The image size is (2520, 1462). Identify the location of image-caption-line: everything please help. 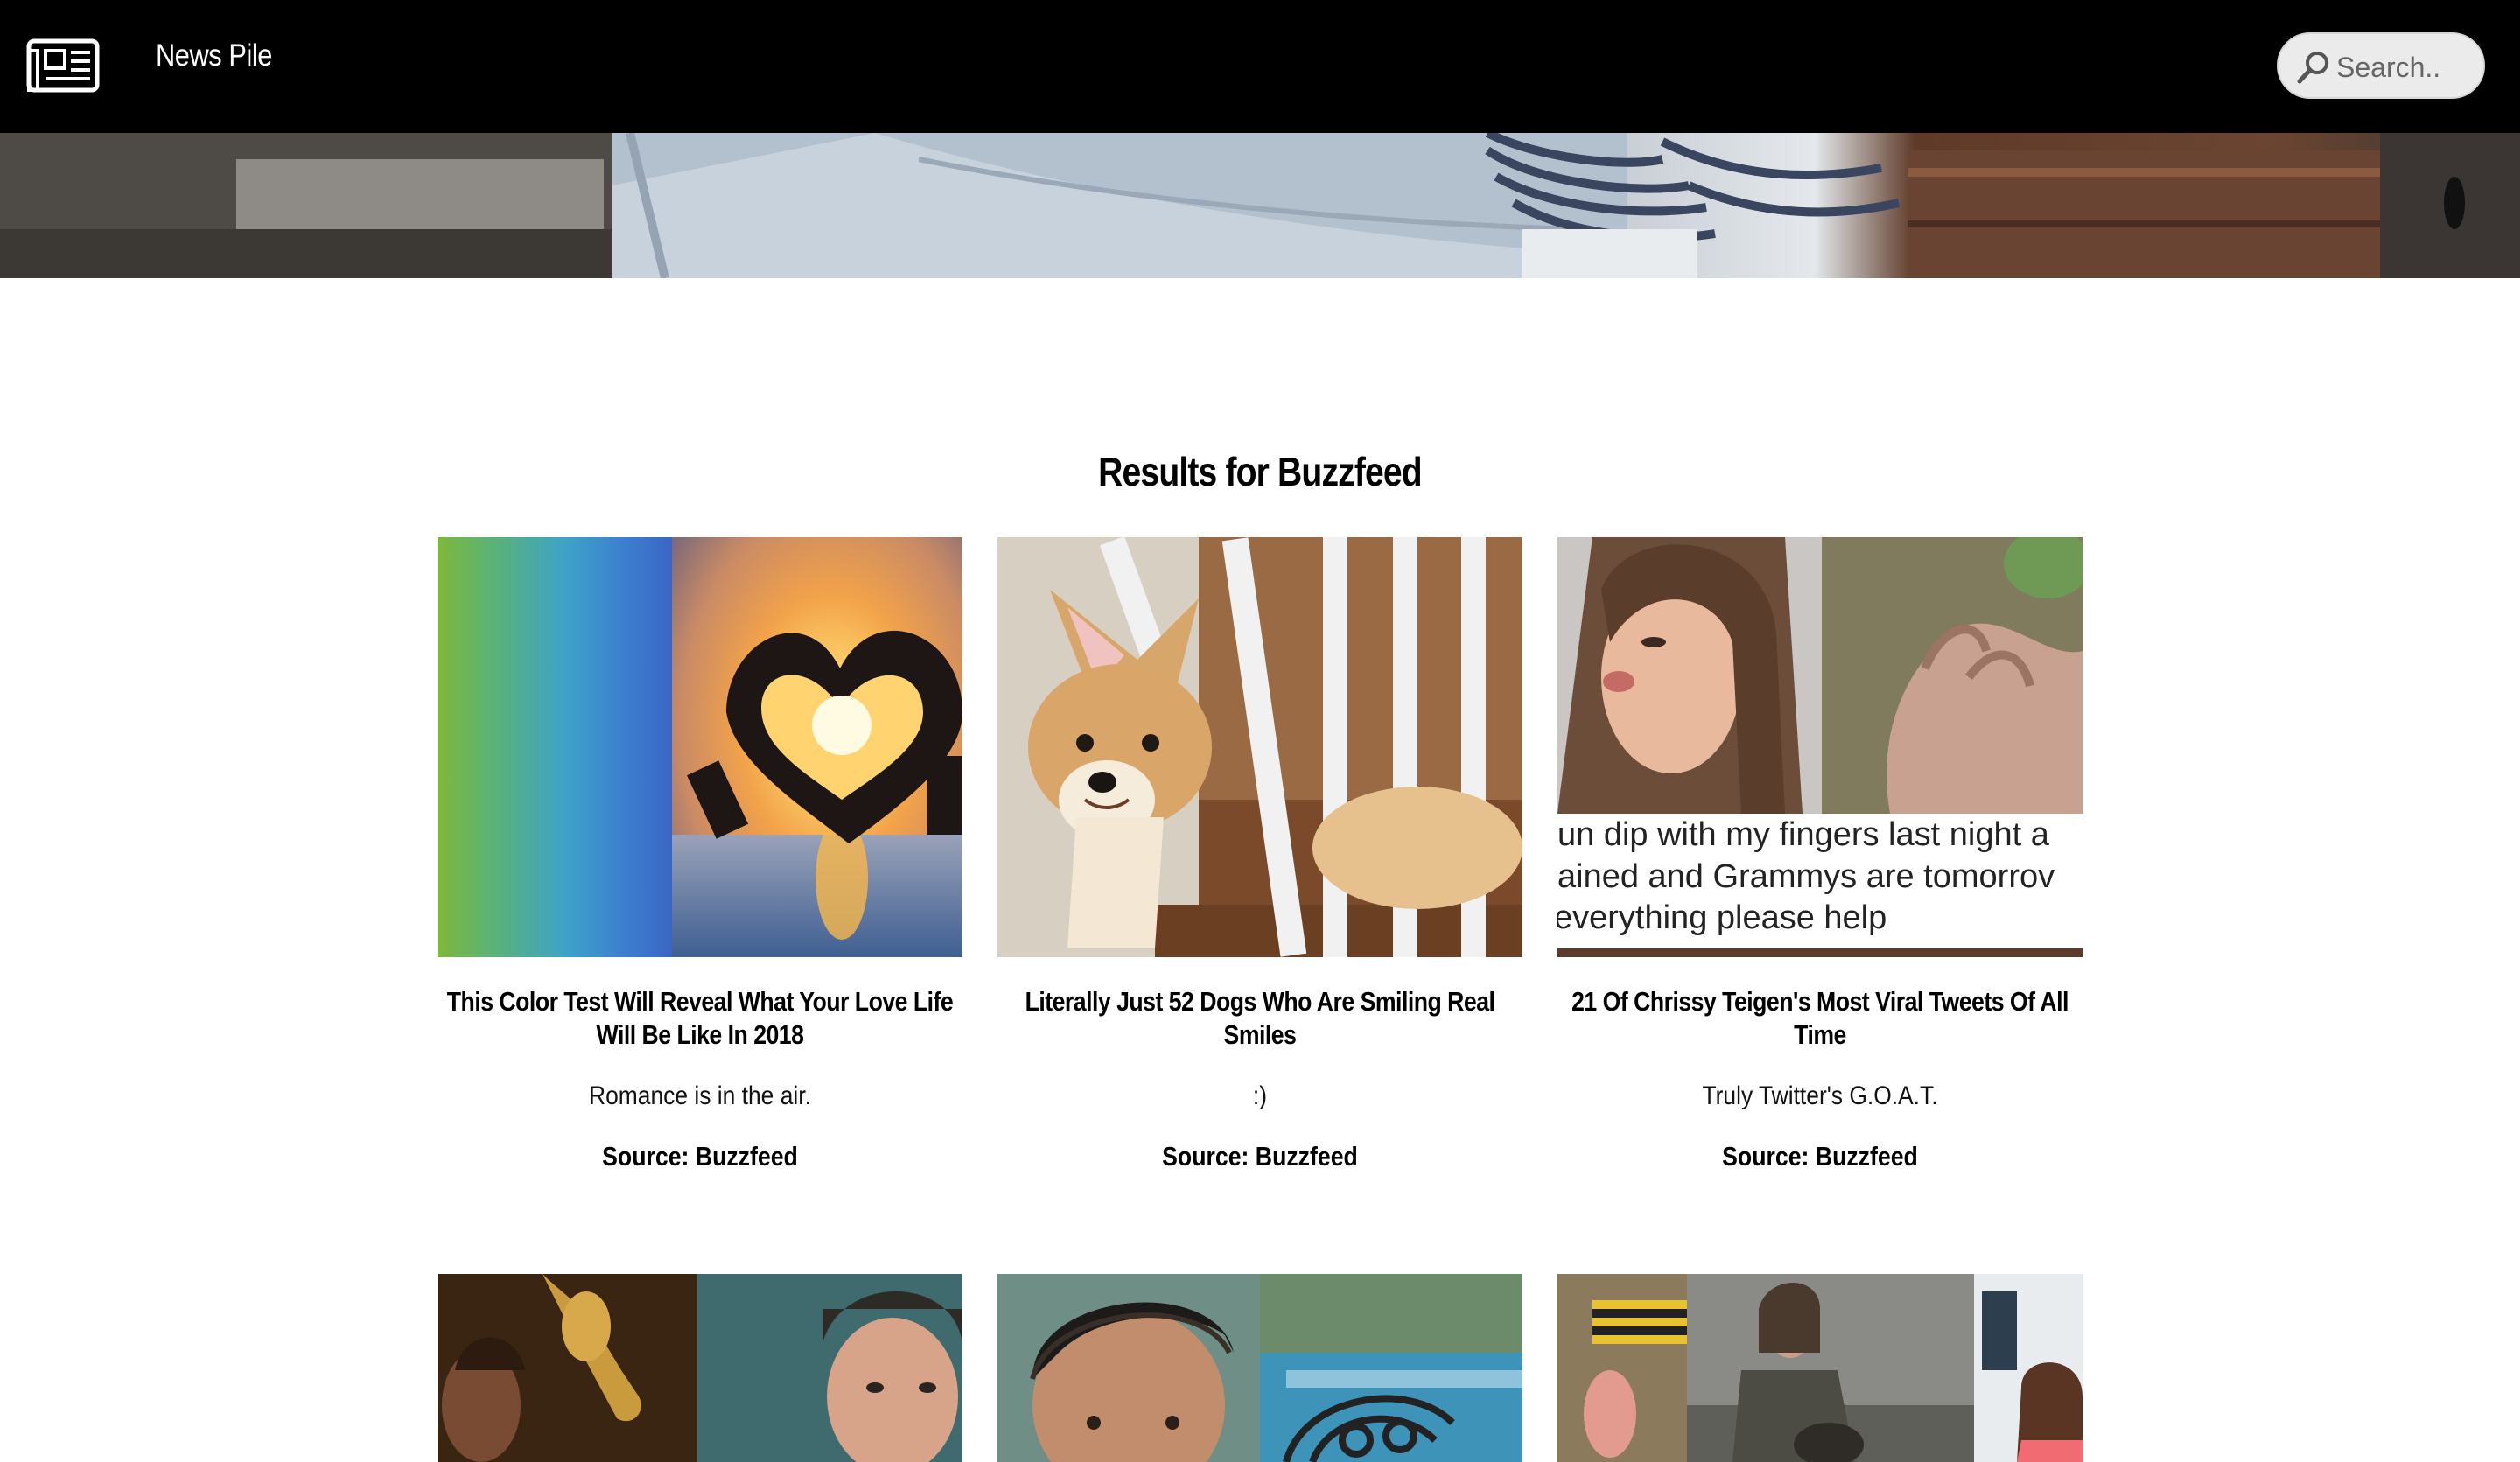
(1722, 917).